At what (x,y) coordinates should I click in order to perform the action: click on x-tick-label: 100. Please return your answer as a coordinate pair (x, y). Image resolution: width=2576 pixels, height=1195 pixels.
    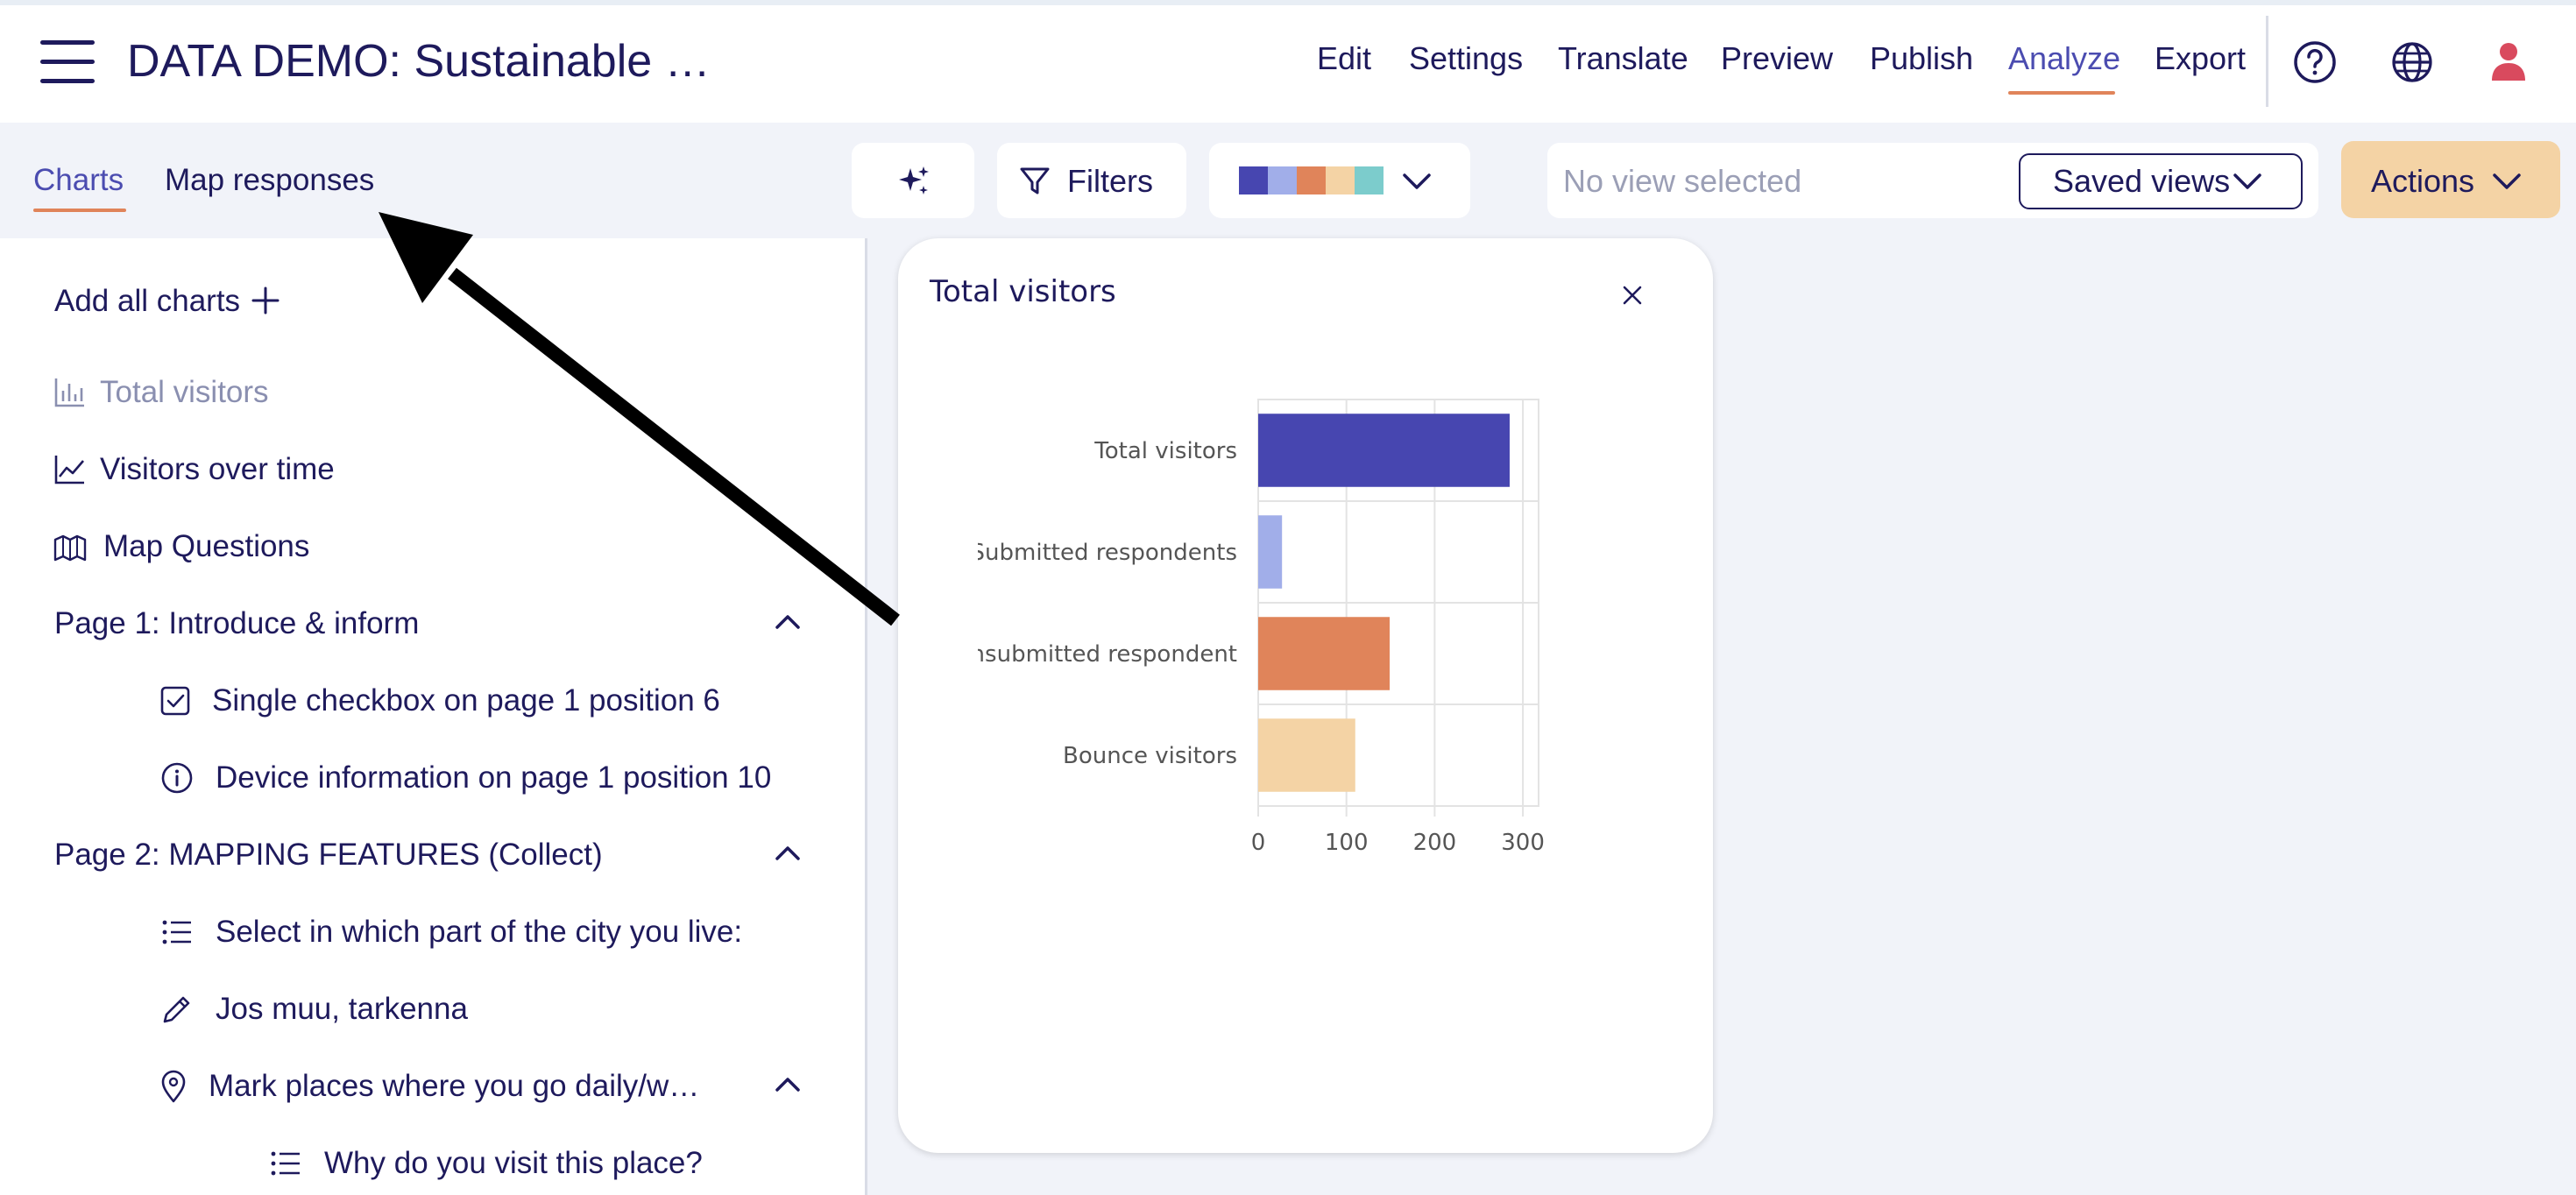
    Looking at the image, I should click on (1347, 843).